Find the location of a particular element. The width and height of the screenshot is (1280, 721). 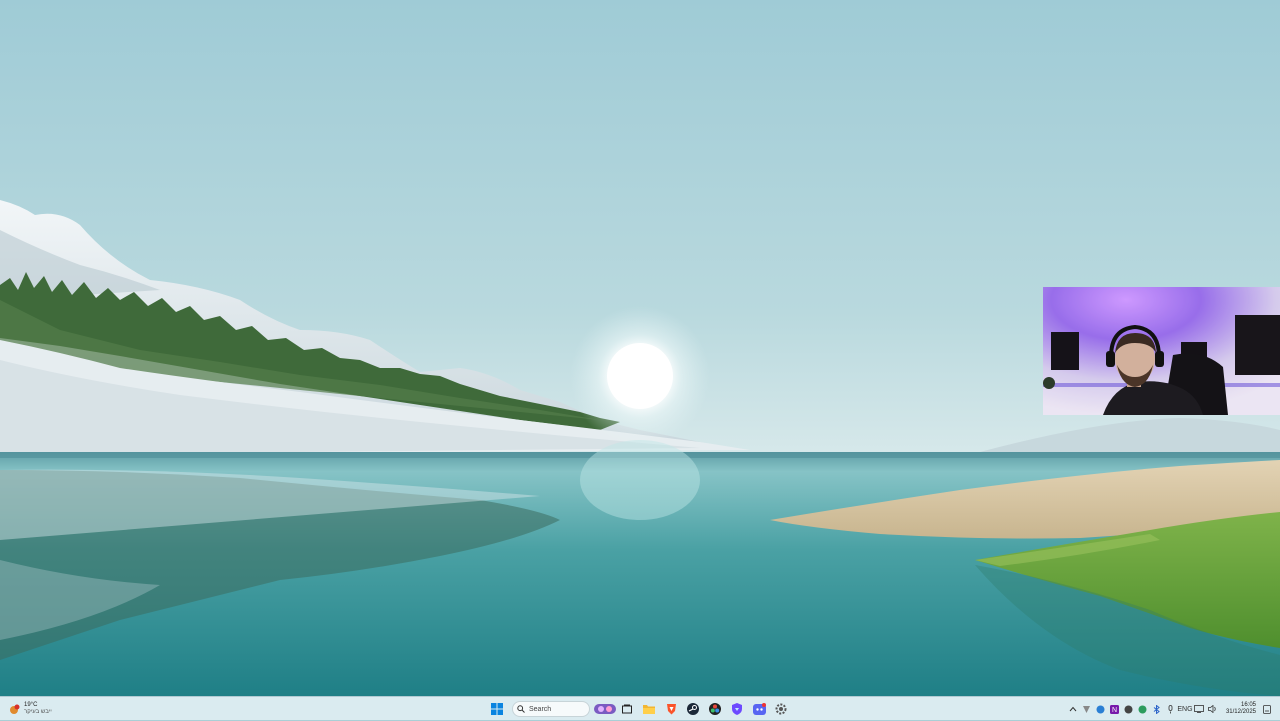

notifications-icon is located at coordinates (1267, 709).